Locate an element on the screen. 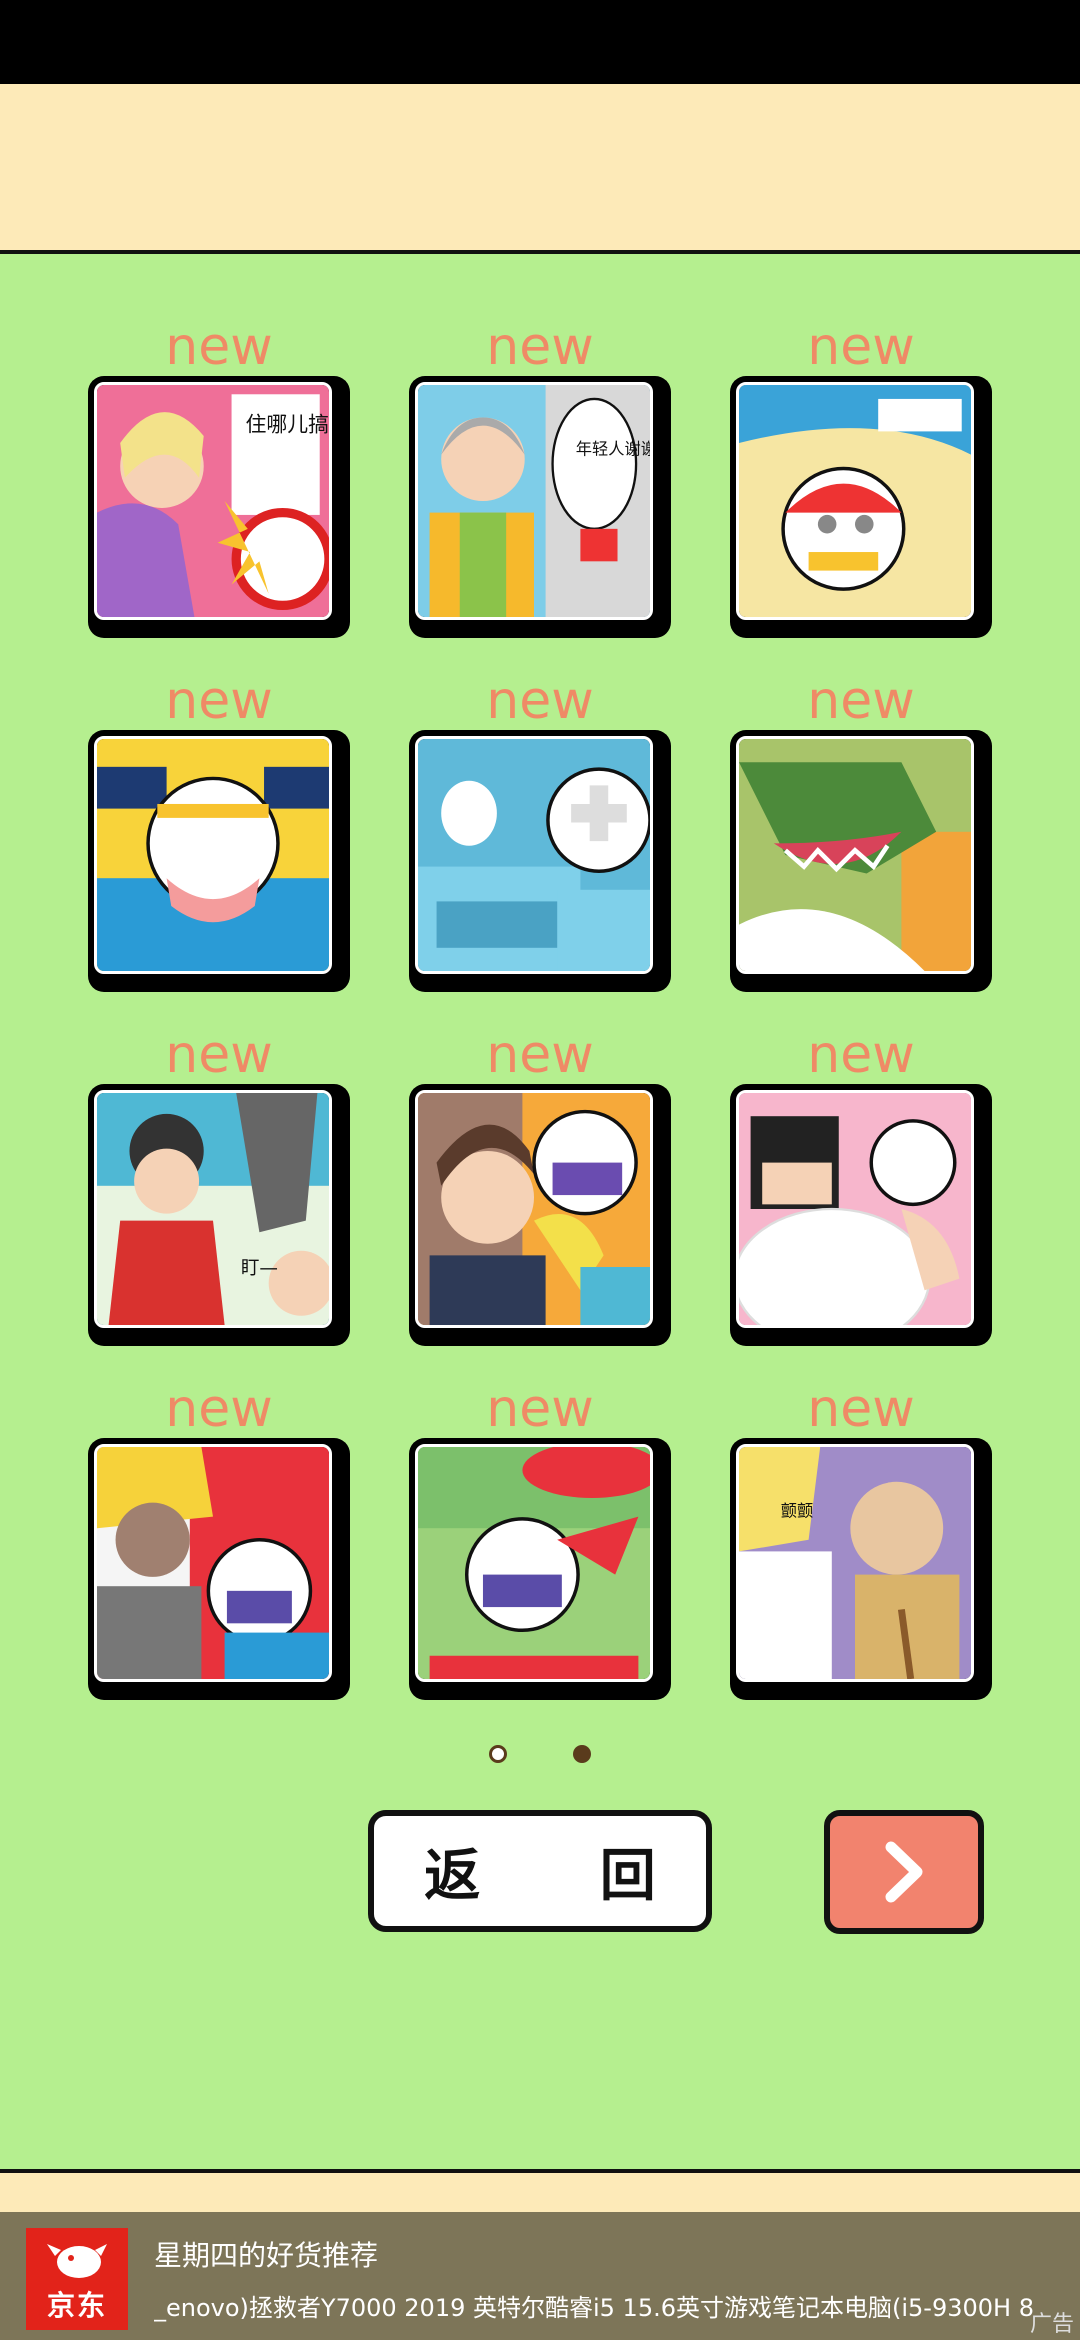 This screenshot has height=2340, width=1080. brand-text: 京东 is located at coordinates (76, 2305).